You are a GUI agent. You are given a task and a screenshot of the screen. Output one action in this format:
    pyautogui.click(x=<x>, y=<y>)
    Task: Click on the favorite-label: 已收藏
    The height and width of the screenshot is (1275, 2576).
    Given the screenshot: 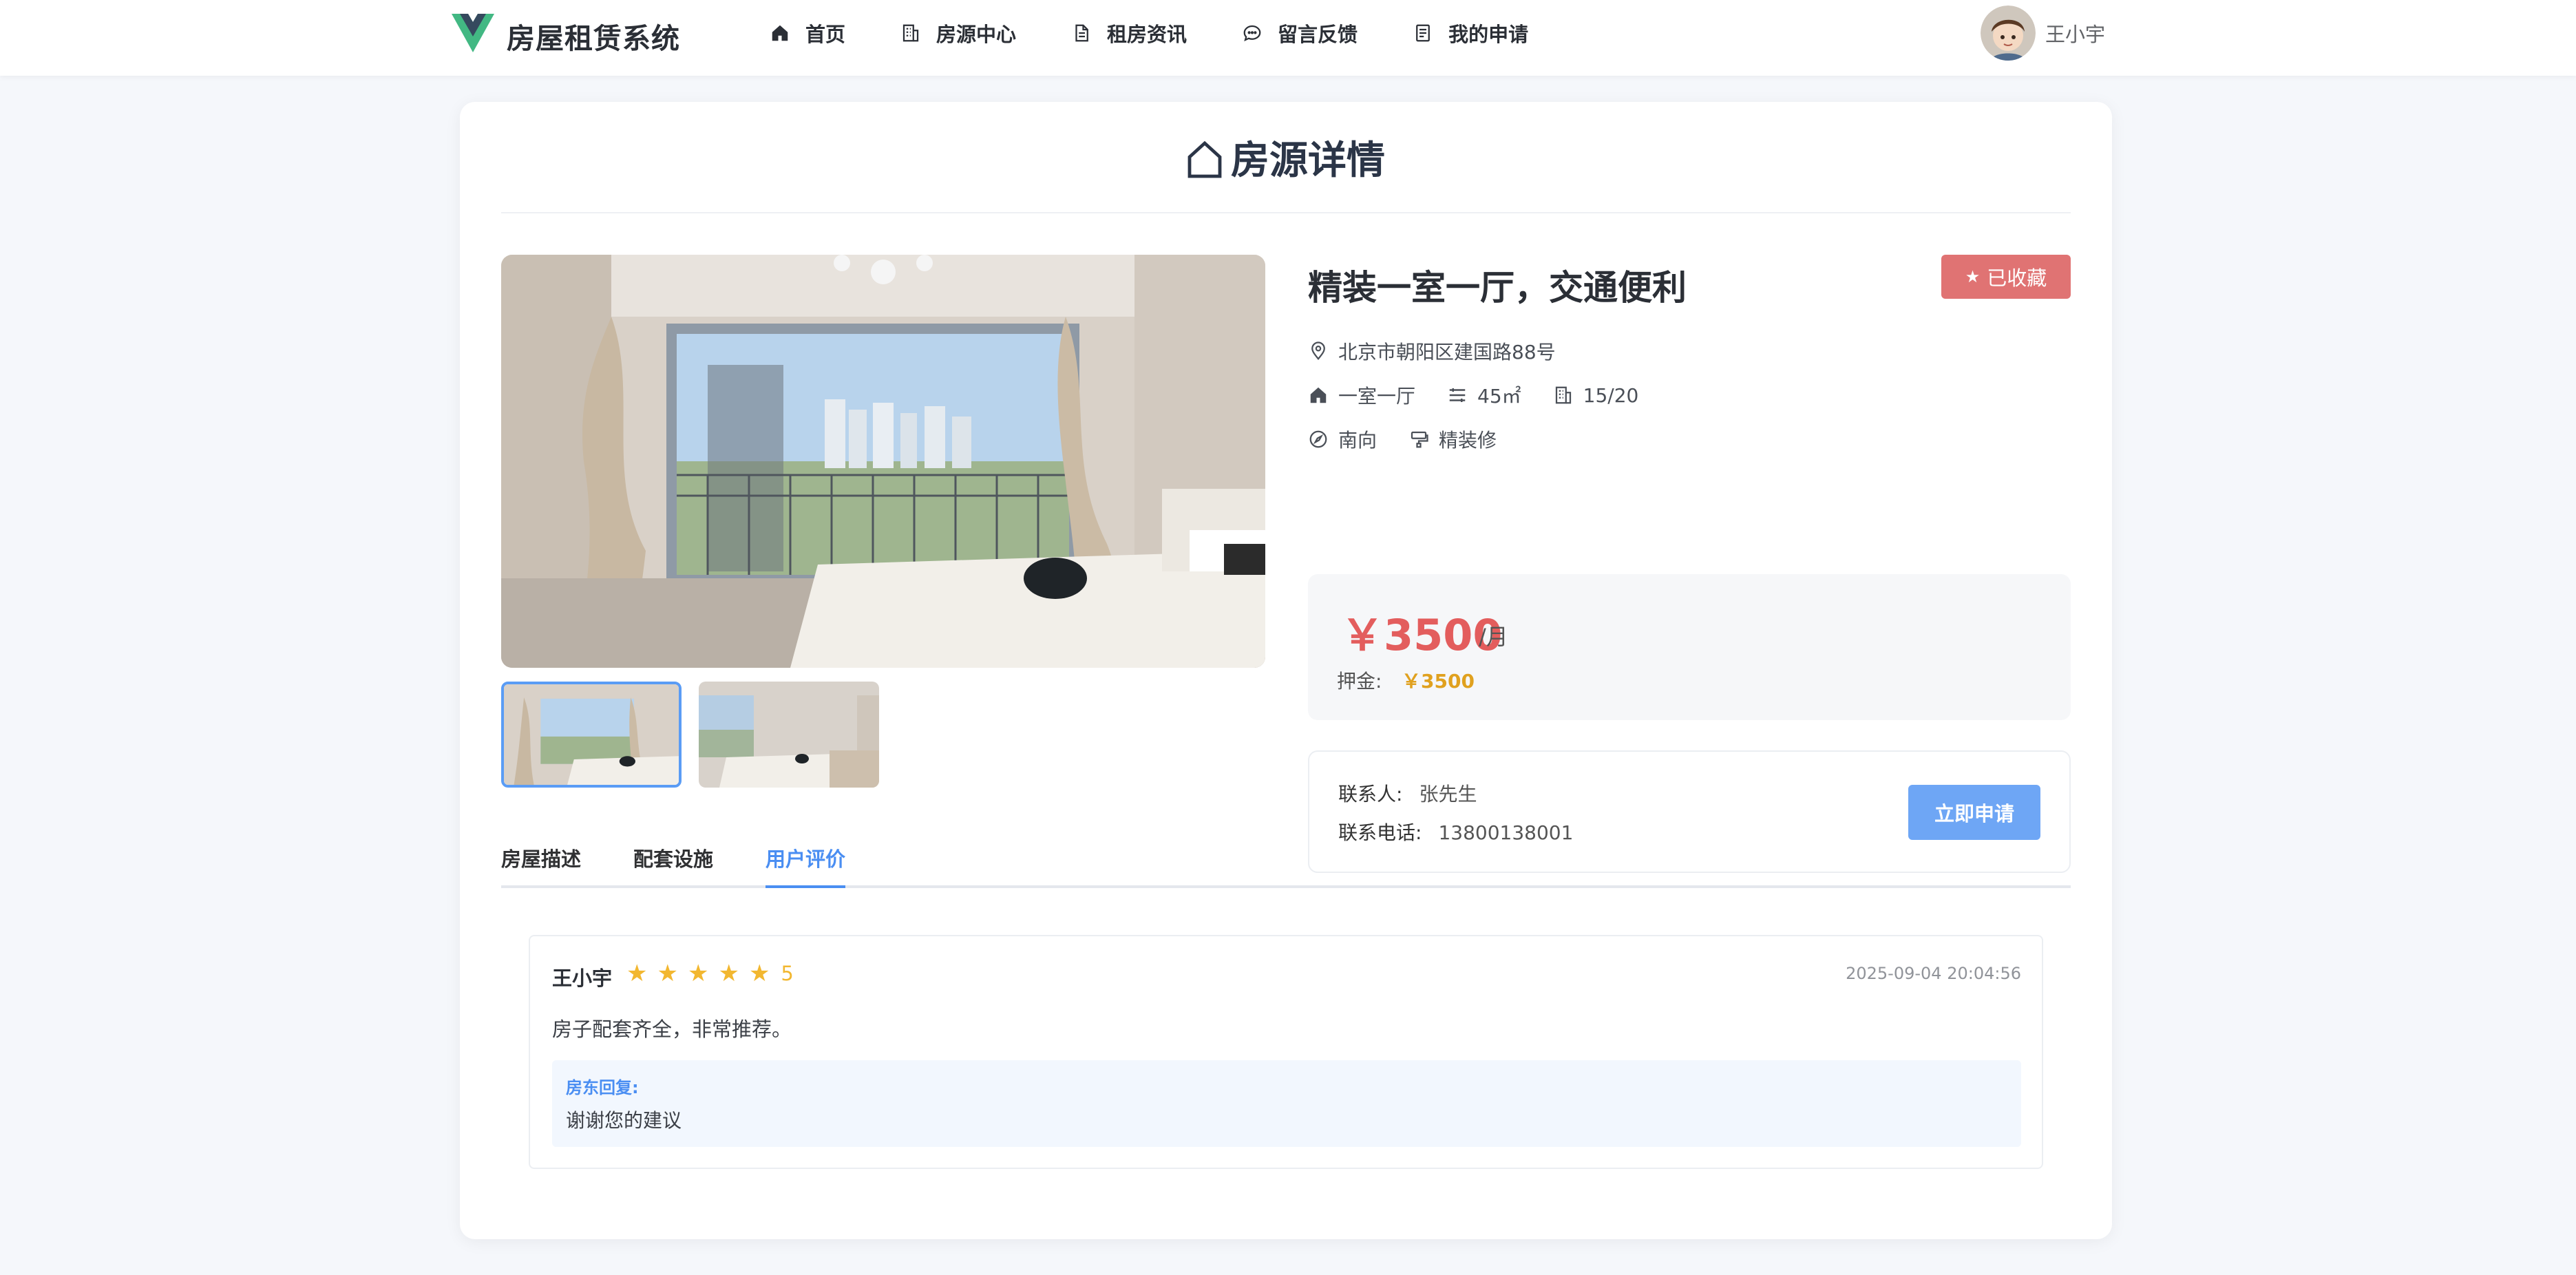 What is the action you would take?
    pyautogui.click(x=2017, y=278)
    